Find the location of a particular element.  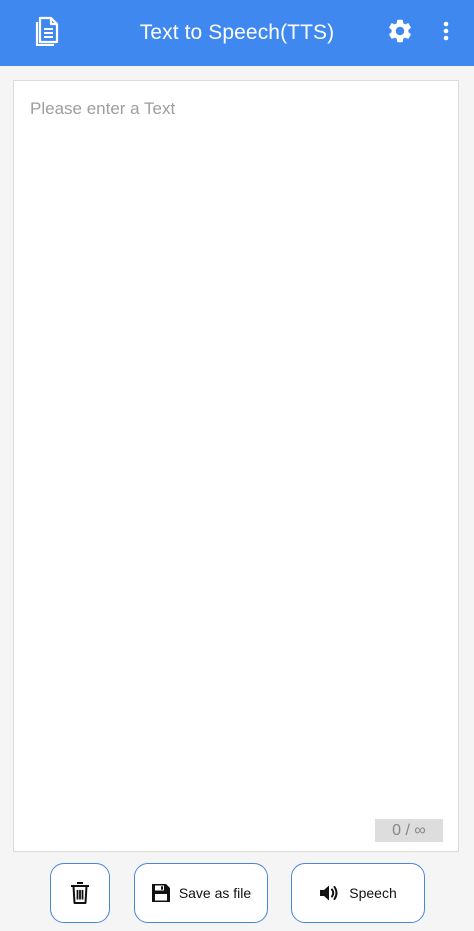

floppy-disk-icon is located at coordinates (161, 893).